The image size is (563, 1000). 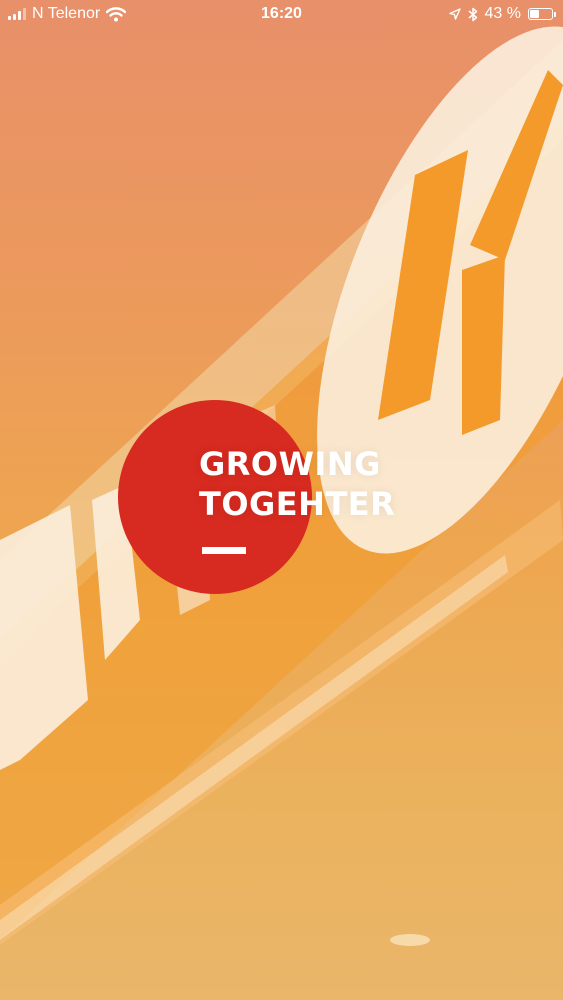 What do you see at coordinates (472, 14) in the screenshot?
I see `bluetooth-icon` at bounding box center [472, 14].